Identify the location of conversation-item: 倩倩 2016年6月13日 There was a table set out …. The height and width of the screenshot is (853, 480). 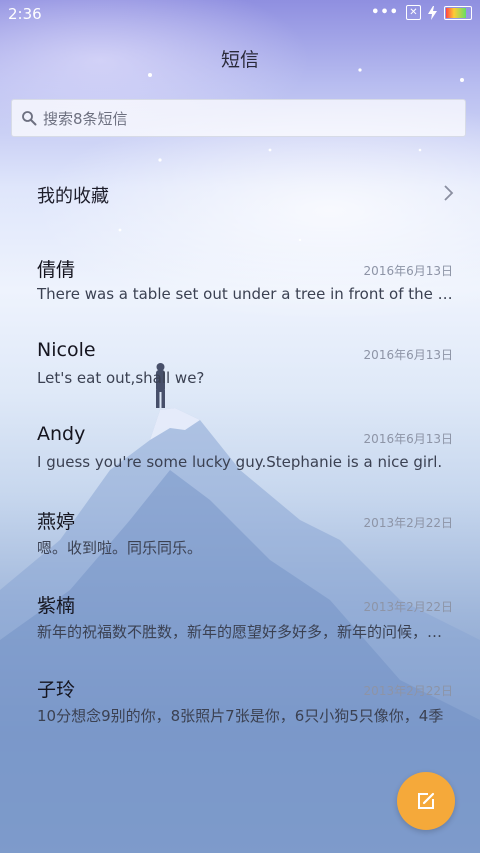
(245, 285).